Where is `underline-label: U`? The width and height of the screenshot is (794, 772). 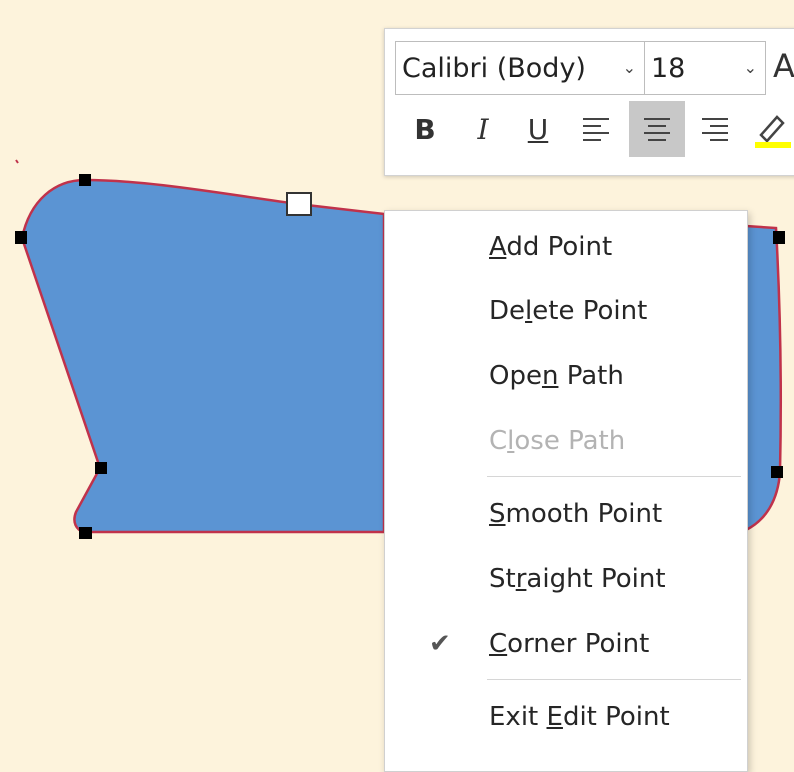 underline-label: U is located at coordinates (538, 129).